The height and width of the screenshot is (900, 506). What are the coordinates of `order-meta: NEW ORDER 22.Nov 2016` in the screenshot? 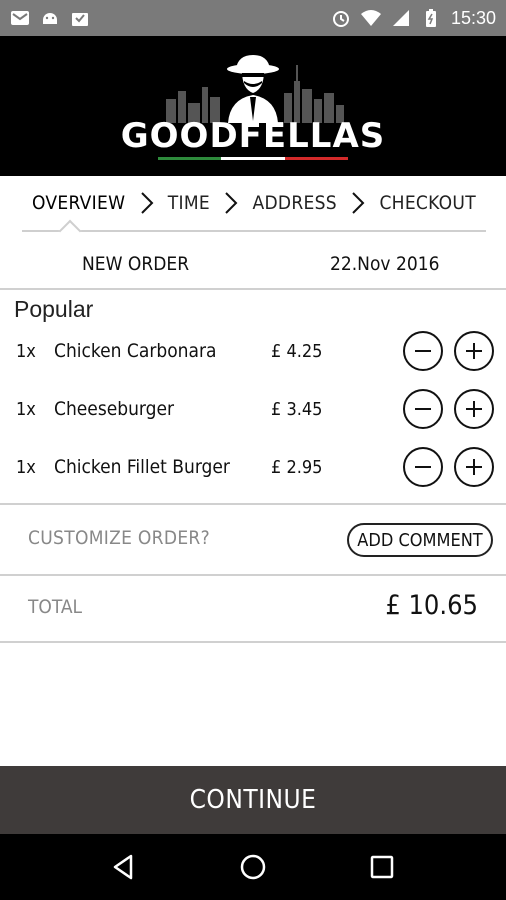 It's located at (253, 265).